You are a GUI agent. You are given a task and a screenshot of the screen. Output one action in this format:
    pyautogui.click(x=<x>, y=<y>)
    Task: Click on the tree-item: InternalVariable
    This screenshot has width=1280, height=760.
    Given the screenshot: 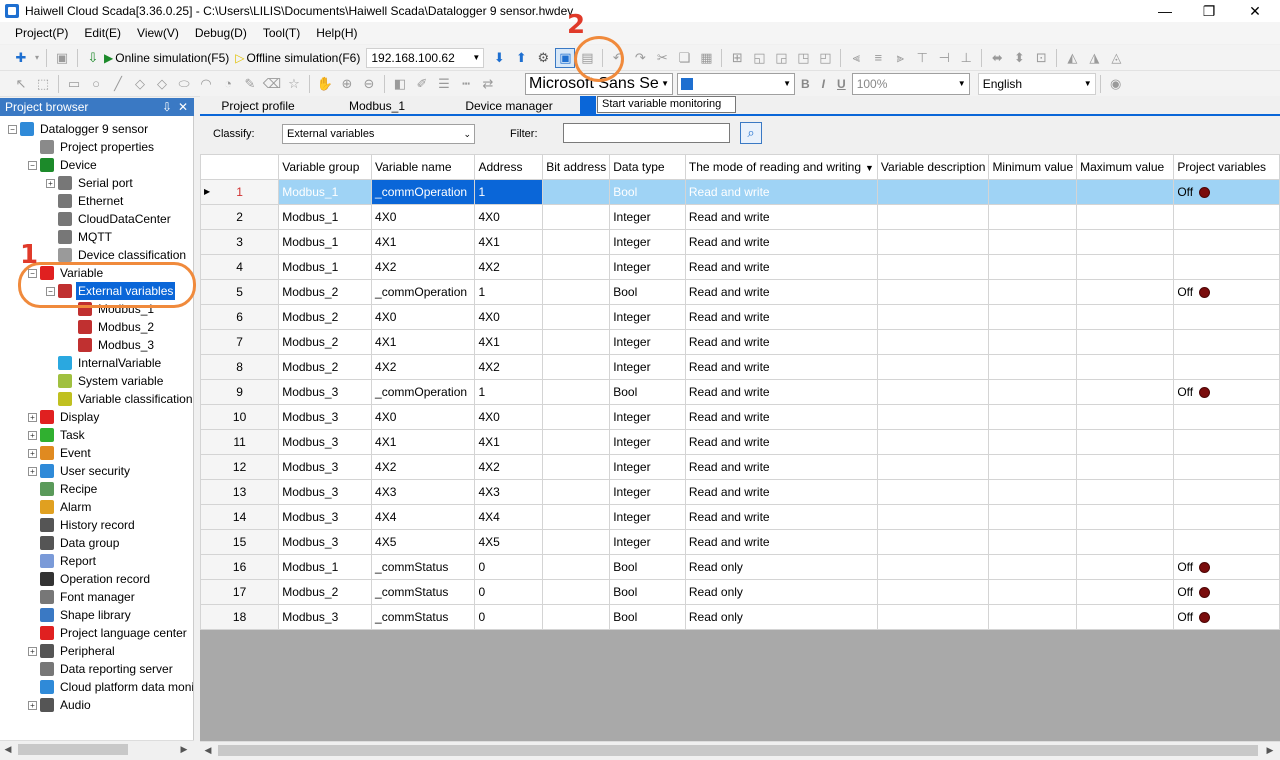 What is the action you would take?
    pyautogui.click(x=104, y=363)
    